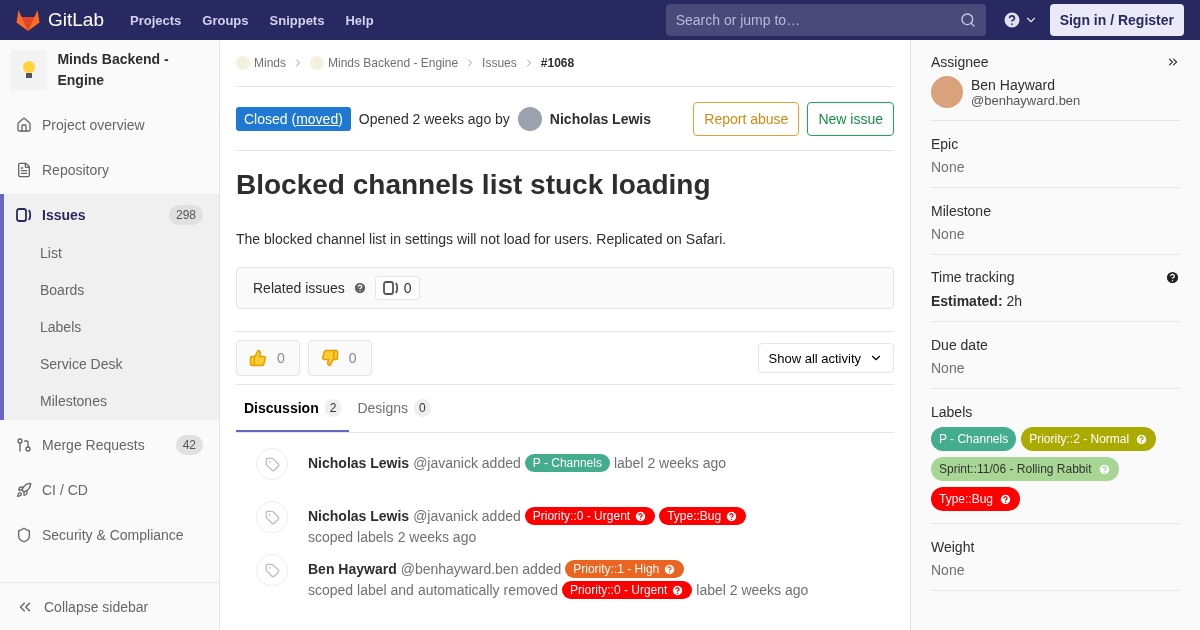 This screenshot has width=1200, height=630. What do you see at coordinates (850, 118) in the screenshot?
I see `new-issue-button: New issue` at bounding box center [850, 118].